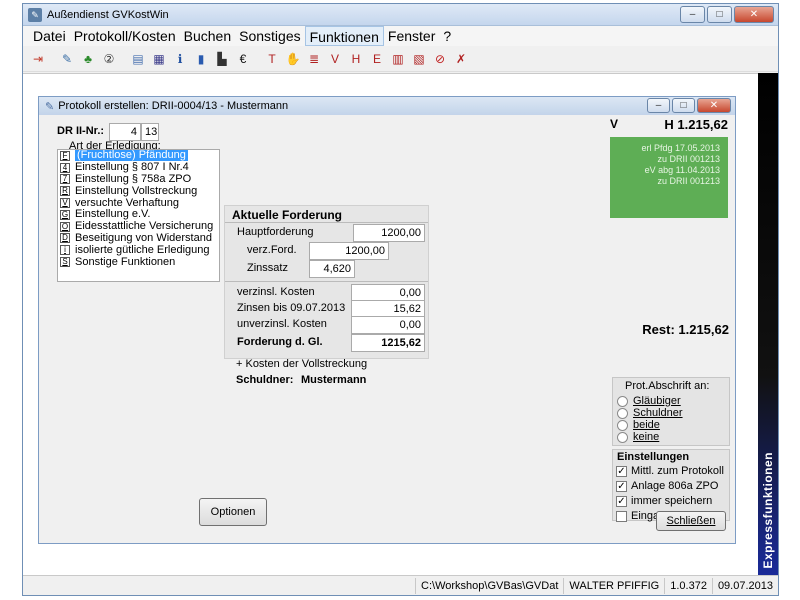 The height and width of the screenshot is (600, 800). I want to click on erledigung-item: D Beseitigung von Widerstand, so click(138, 238).